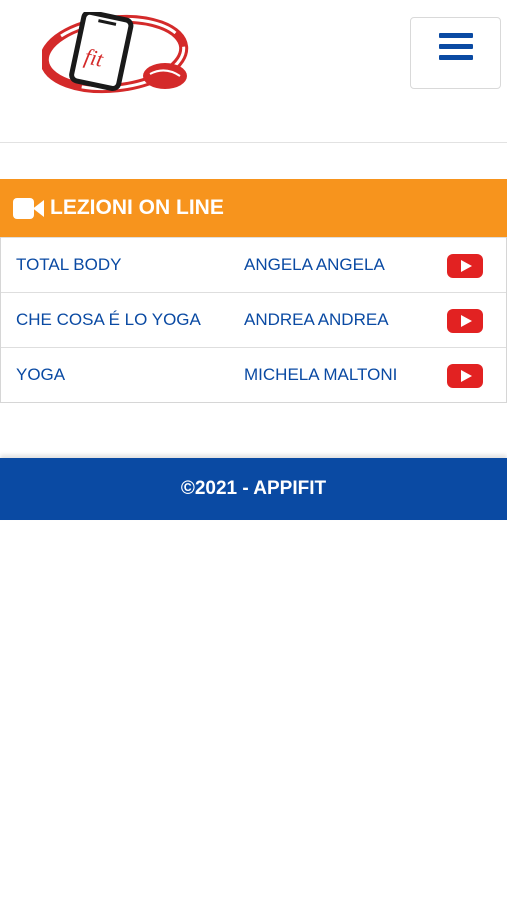 Image resolution: width=507 pixels, height=900 pixels. I want to click on logo-graphic: fit, so click(114, 51).